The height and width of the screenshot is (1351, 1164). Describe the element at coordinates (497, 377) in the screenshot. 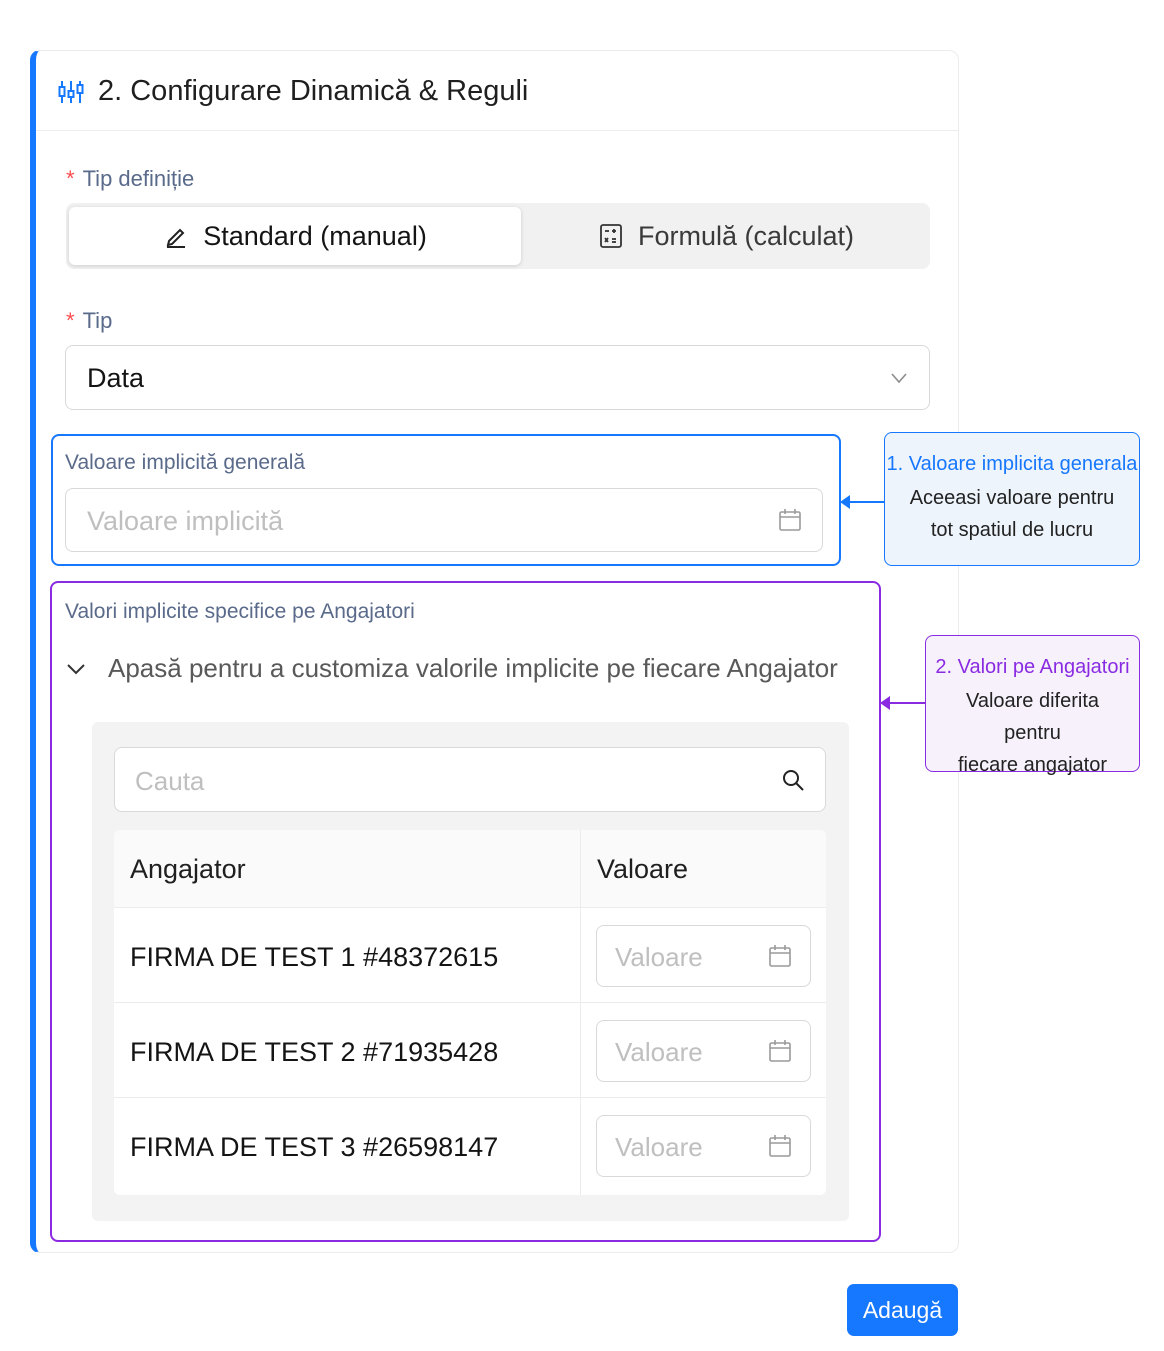

I see `type-select: Data` at that location.